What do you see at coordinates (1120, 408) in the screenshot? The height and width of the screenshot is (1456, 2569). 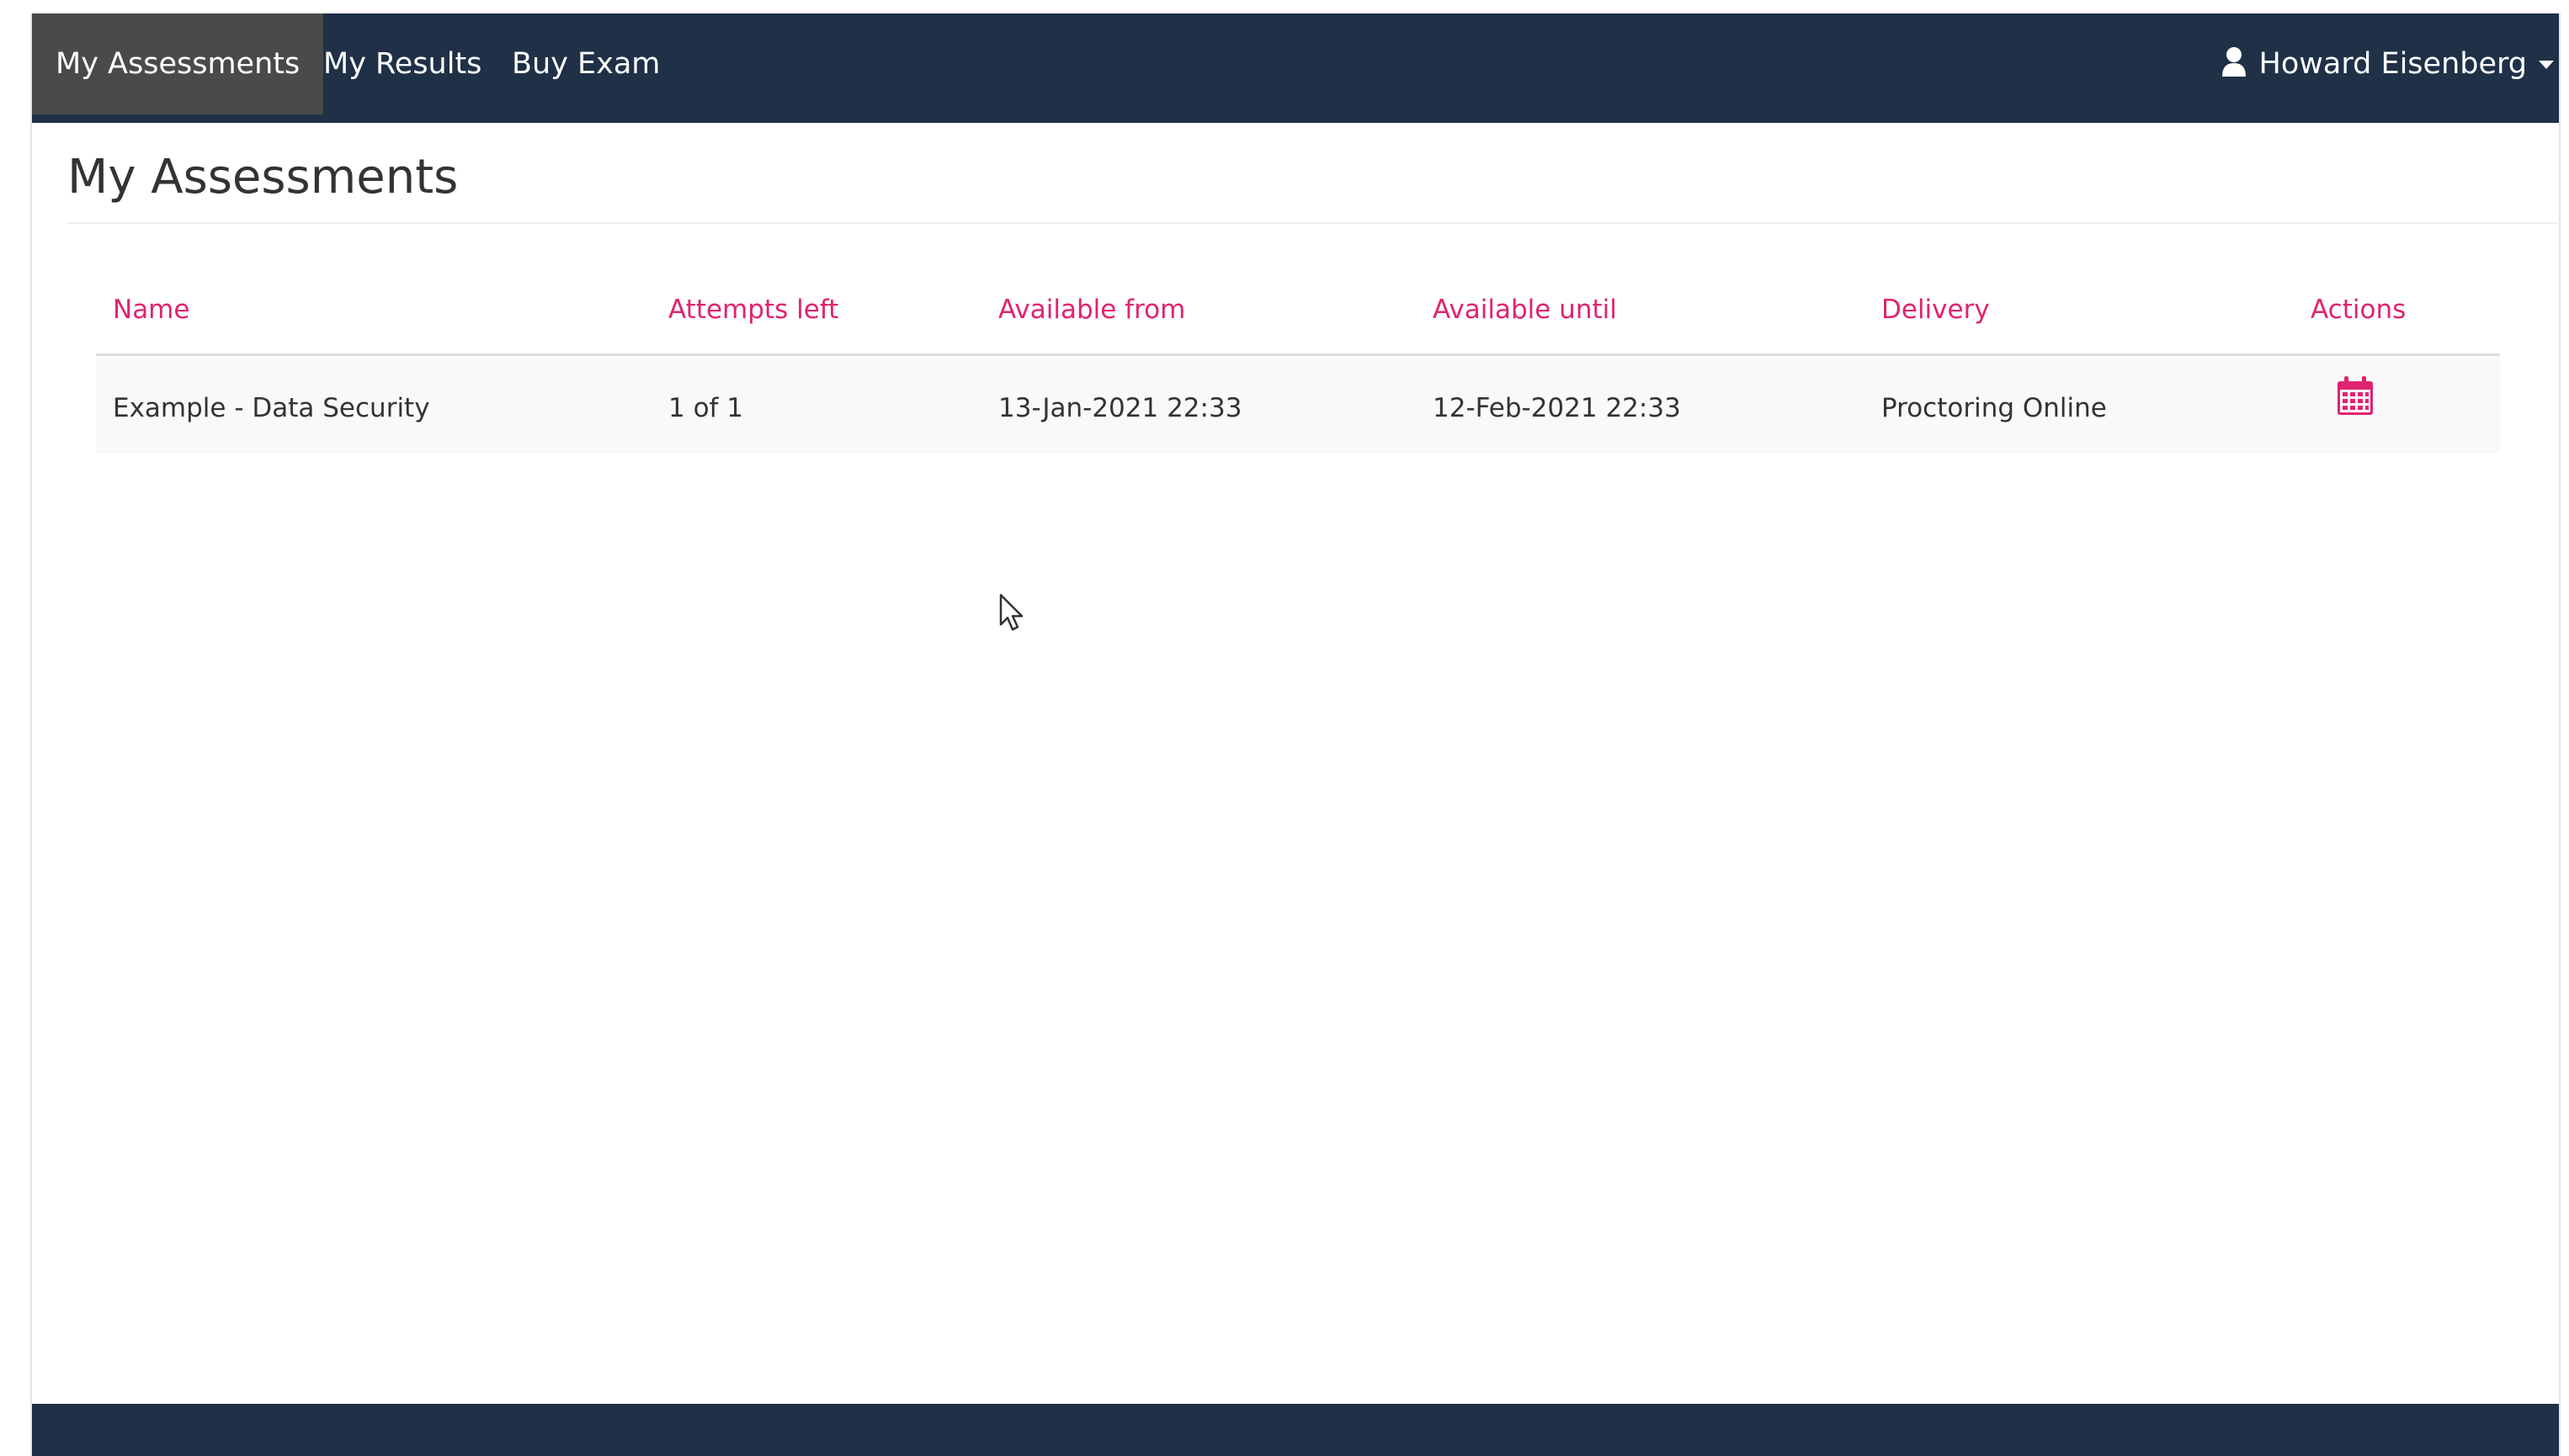 I see `cell-available-from: 13-Jan-2021 22:33` at bounding box center [1120, 408].